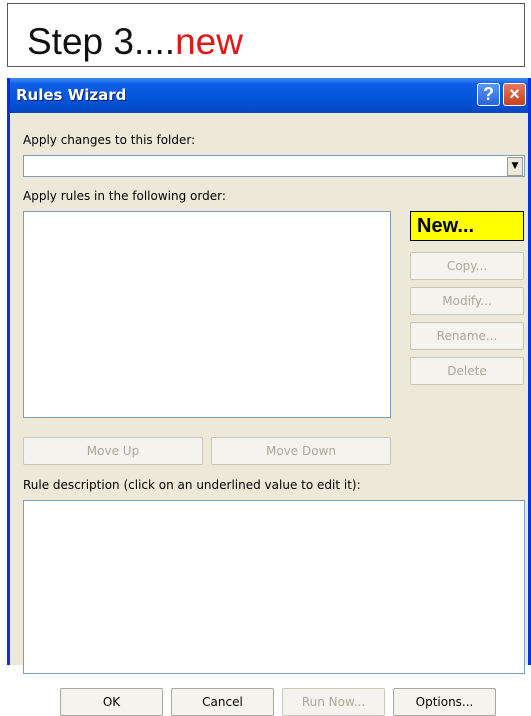  I want to click on folder-label: Apply changes to this folder:, so click(109, 140).